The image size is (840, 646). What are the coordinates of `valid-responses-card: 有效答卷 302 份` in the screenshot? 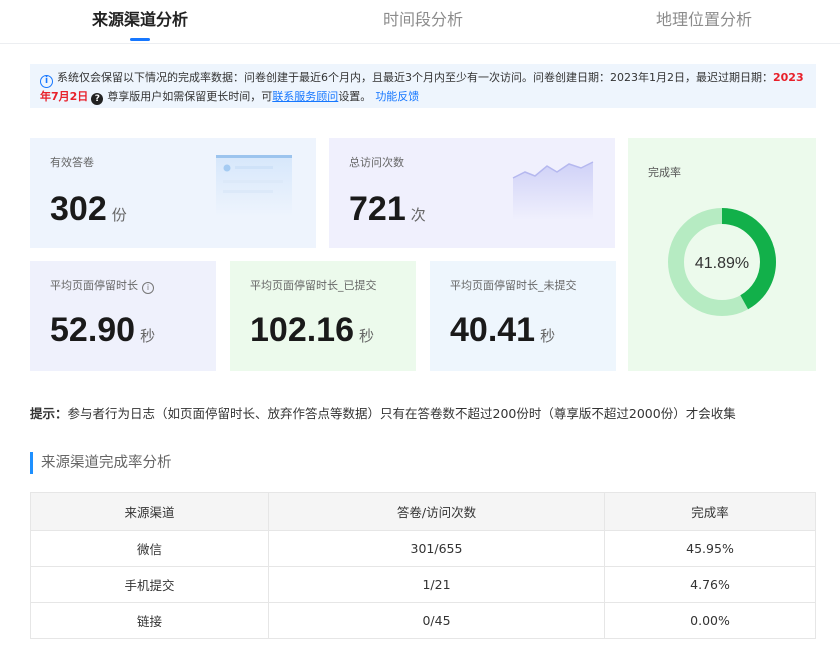 It's located at (173, 193).